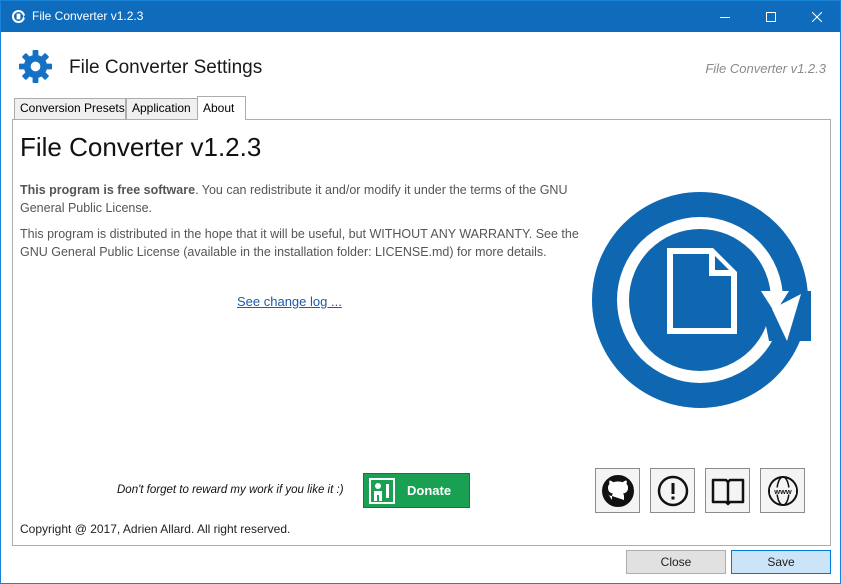  What do you see at coordinates (221, 108) in the screenshot?
I see `tab-about: About` at bounding box center [221, 108].